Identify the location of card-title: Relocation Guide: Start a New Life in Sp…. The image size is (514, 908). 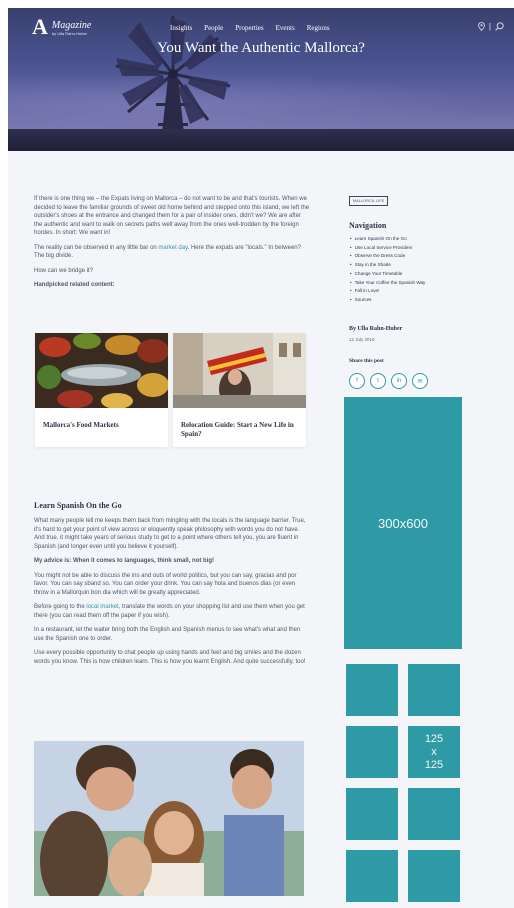
(237, 429).